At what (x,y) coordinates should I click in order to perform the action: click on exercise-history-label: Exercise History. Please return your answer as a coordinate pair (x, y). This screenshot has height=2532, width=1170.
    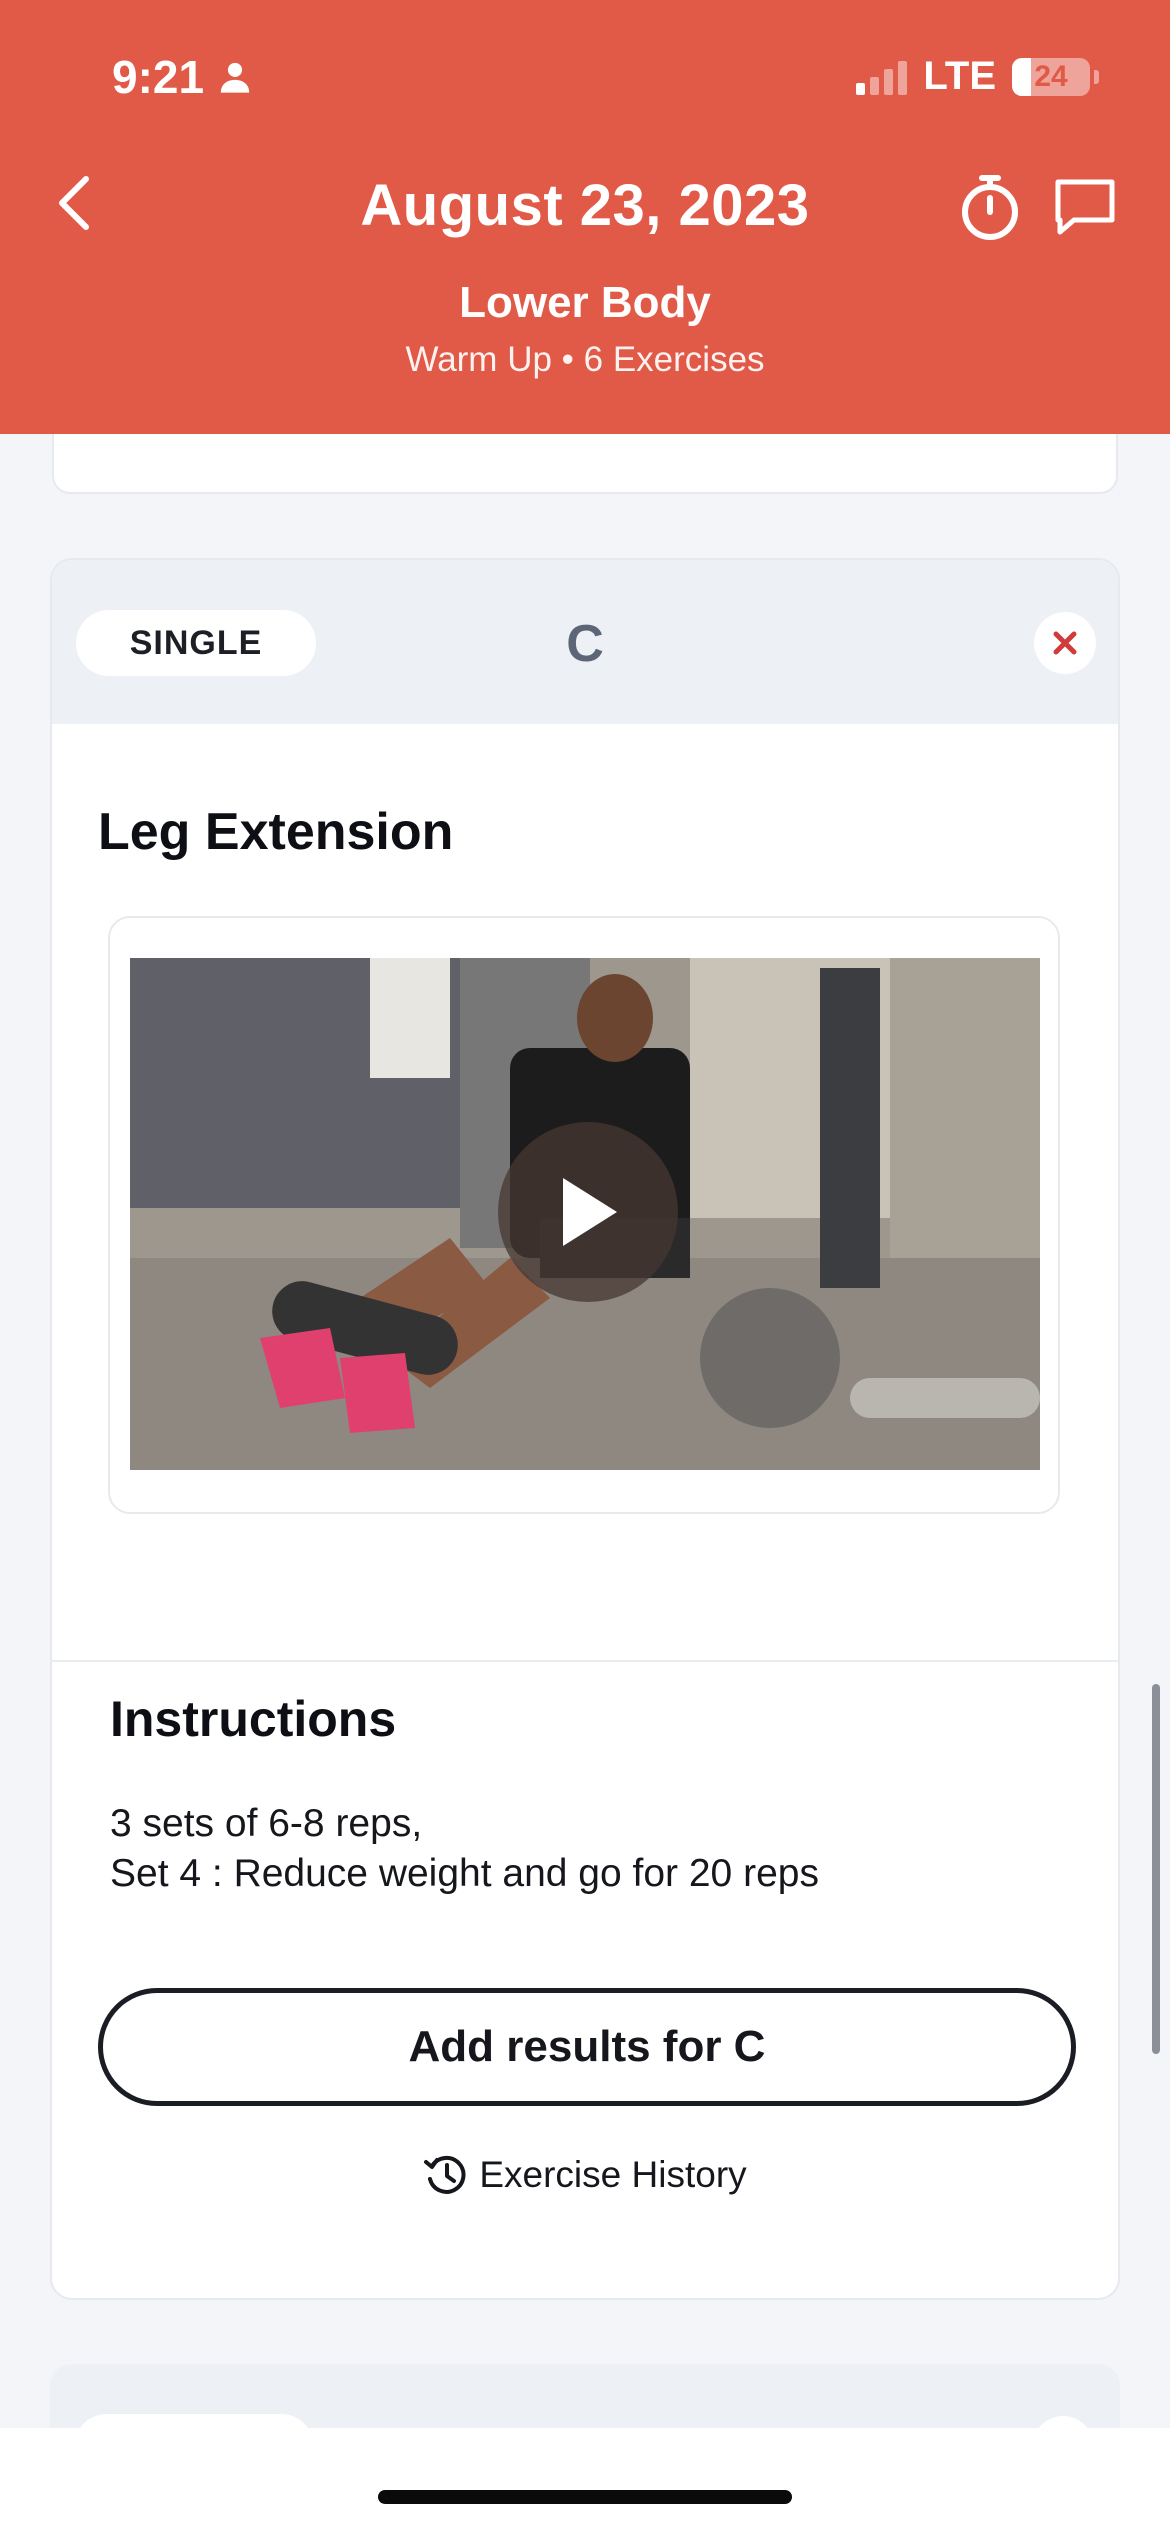
    Looking at the image, I should click on (613, 2174).